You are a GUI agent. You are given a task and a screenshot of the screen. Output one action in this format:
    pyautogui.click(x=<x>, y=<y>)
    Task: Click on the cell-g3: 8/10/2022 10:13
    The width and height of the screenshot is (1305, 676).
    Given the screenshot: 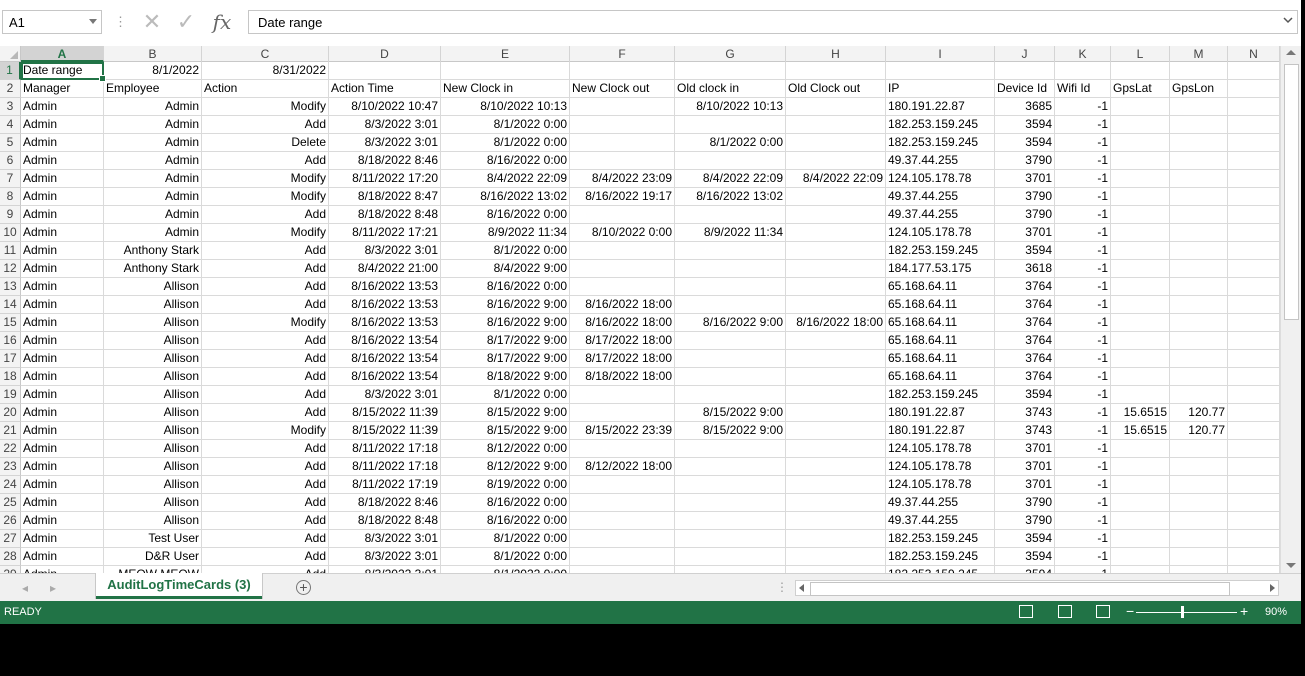 What is the action you would take?
    pyautogui.click(x=730, y=107)
    